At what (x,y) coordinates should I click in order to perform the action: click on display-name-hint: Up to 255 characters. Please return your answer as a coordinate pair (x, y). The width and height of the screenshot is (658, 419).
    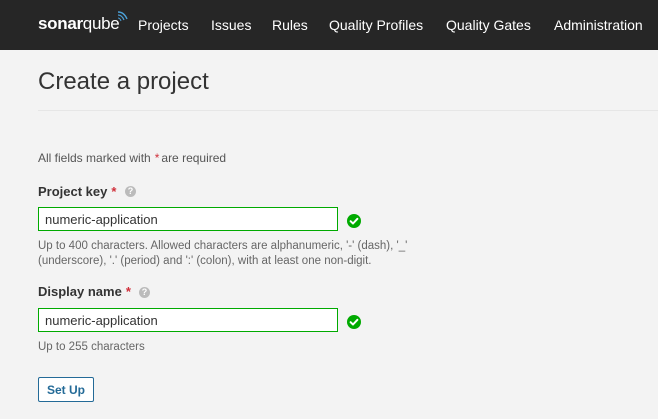
    Looking at the image, I should click on (91, 347).